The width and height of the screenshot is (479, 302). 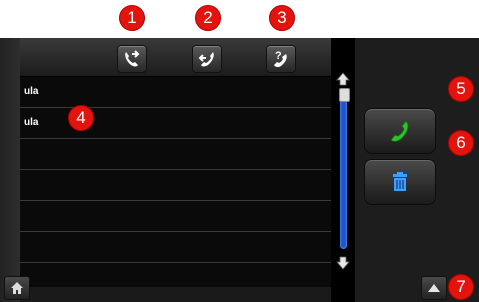 I want to click on missed-call-icon: ?, so click(x=280, y=59).